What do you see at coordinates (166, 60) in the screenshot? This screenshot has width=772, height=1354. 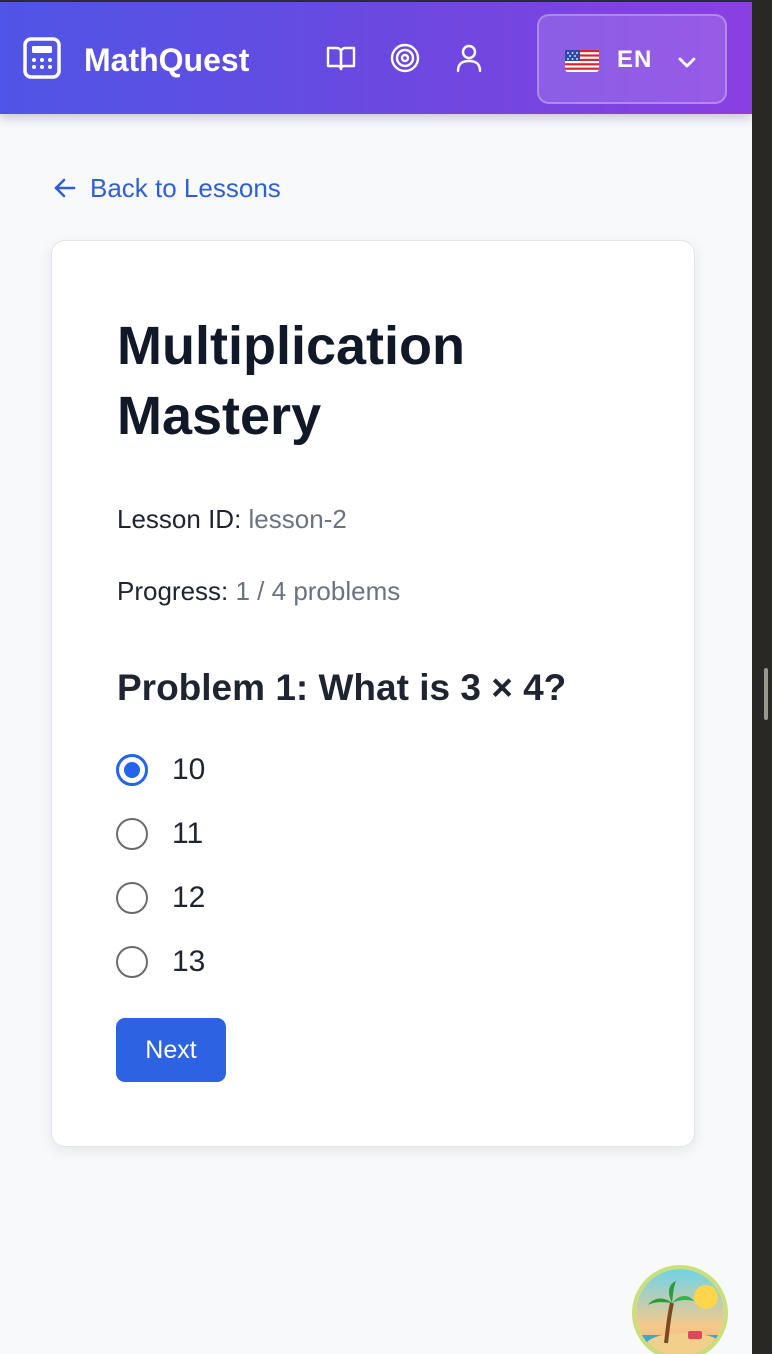 I see `brand-name: MathQuest` at bounding box center [166, 60].